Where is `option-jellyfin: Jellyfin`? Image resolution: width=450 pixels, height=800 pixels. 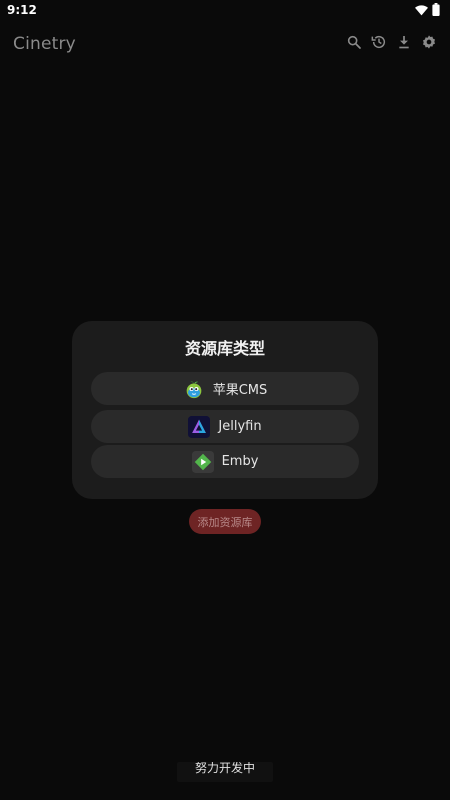
option-jellyfin: Jellyfin is located at coordinates (225, 426).